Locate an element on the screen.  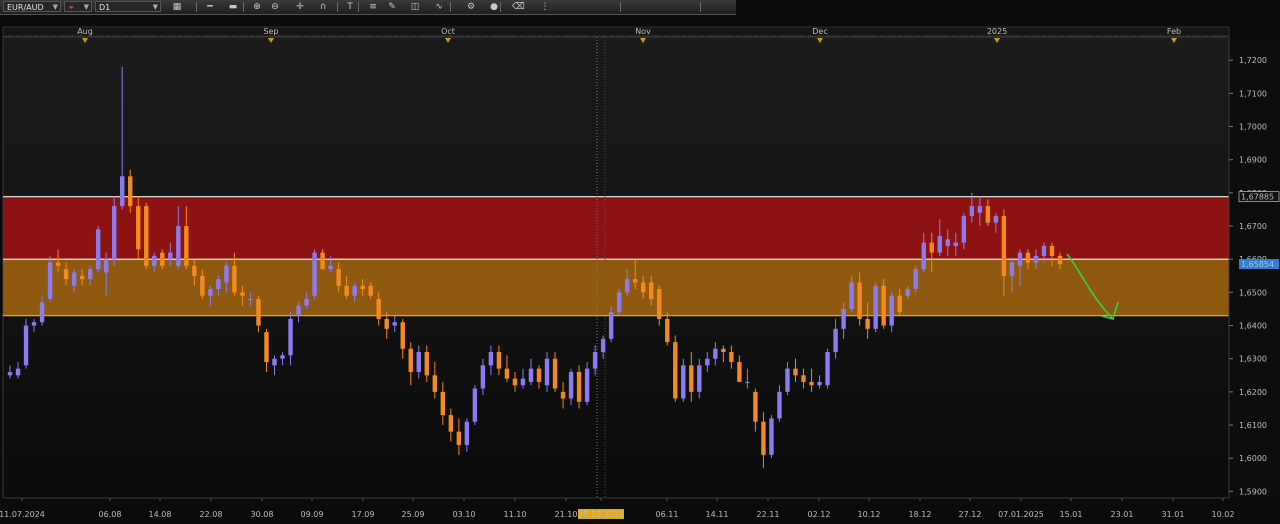
date-label: 15.01 is located at coordinates (1071, 514).